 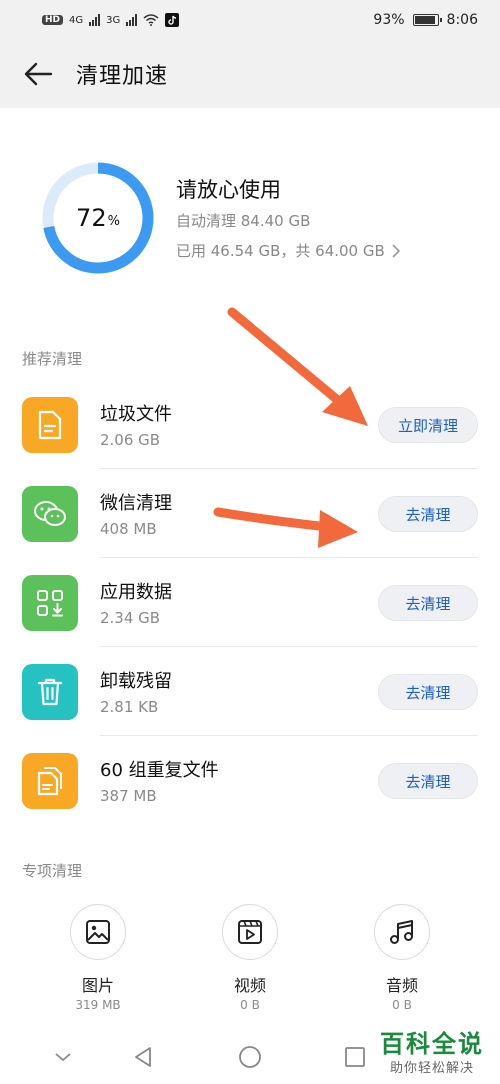 What do you see at coordinates (401, 985) in the screenshot?
I see `special-item-name: 音频` at bounding box center [401, 985].